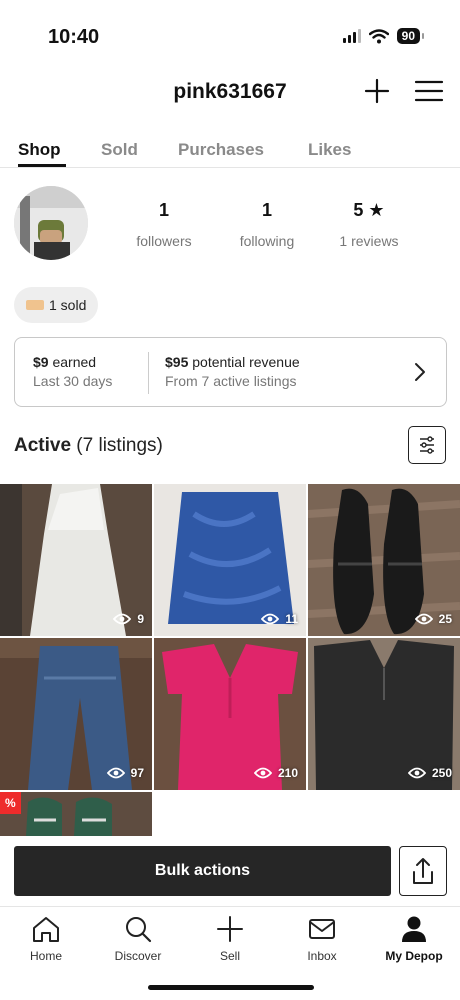 This screenshot has width=460, height=1000. I want to click on status-icons: 90, so click(383, 36).